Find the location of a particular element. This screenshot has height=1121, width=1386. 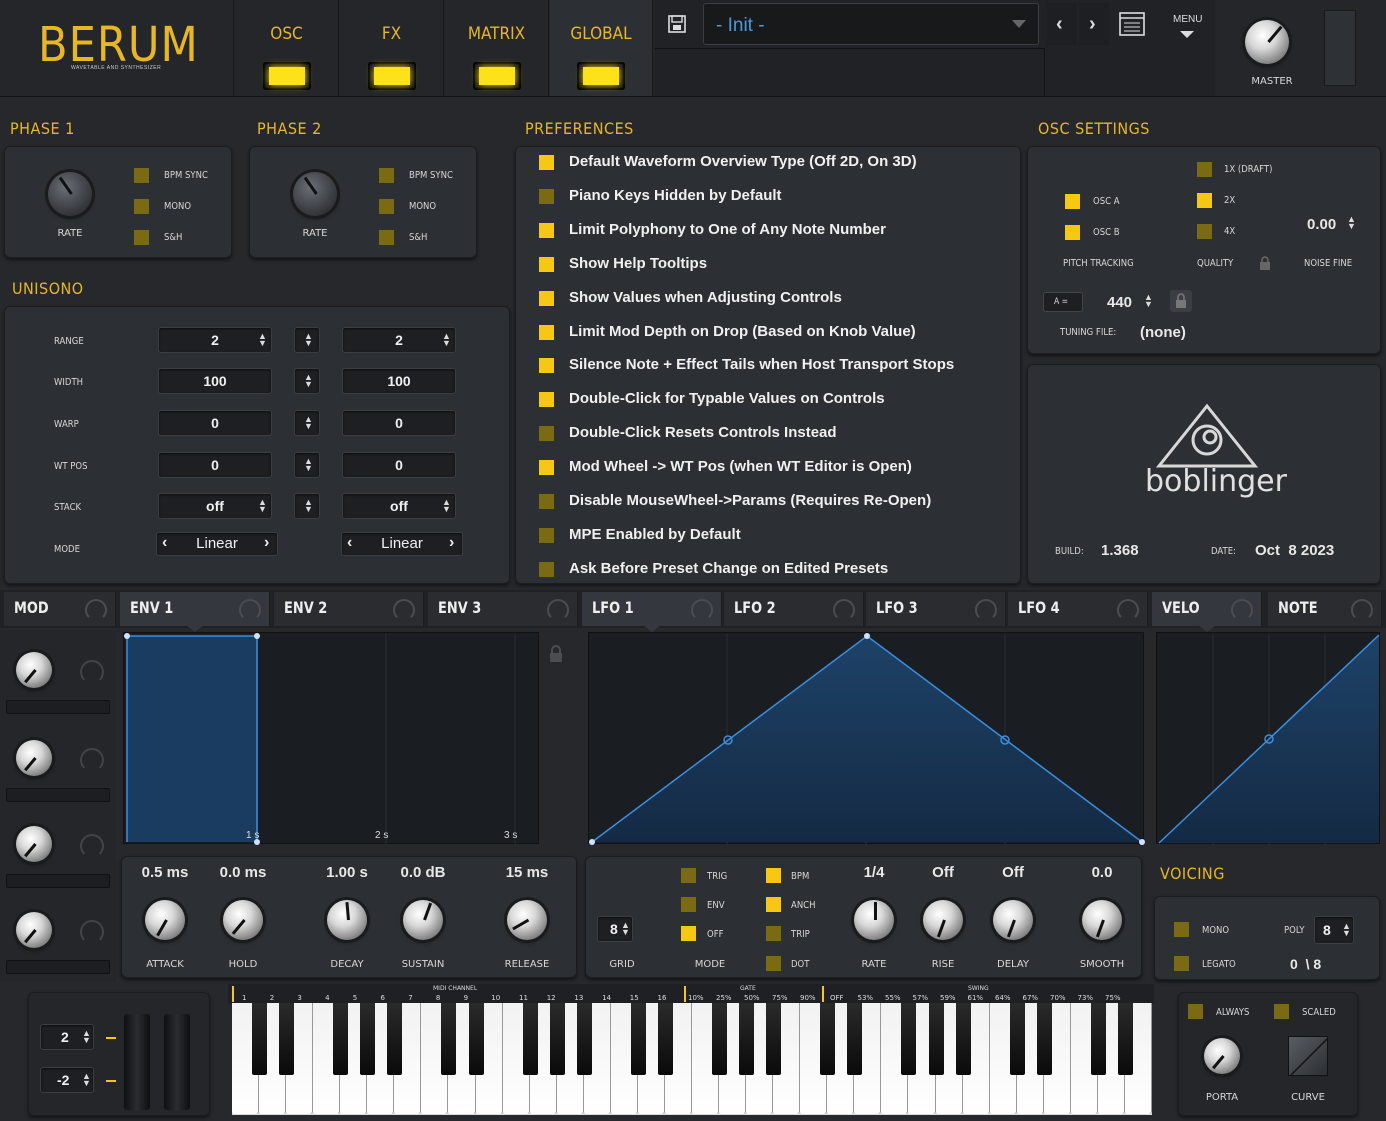

lfo-graph is located at coordinates (866, 738).